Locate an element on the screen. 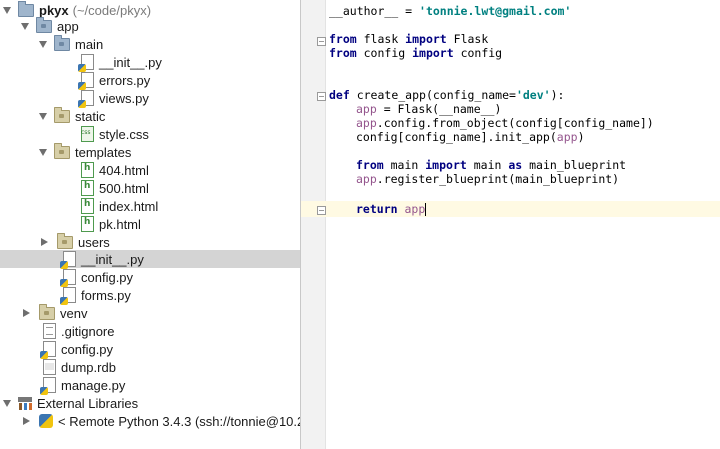 The width and height of the screenshot is (720, 449). tree-item-dump-rdb: dump.rdb is located at coordinates (150, 367).